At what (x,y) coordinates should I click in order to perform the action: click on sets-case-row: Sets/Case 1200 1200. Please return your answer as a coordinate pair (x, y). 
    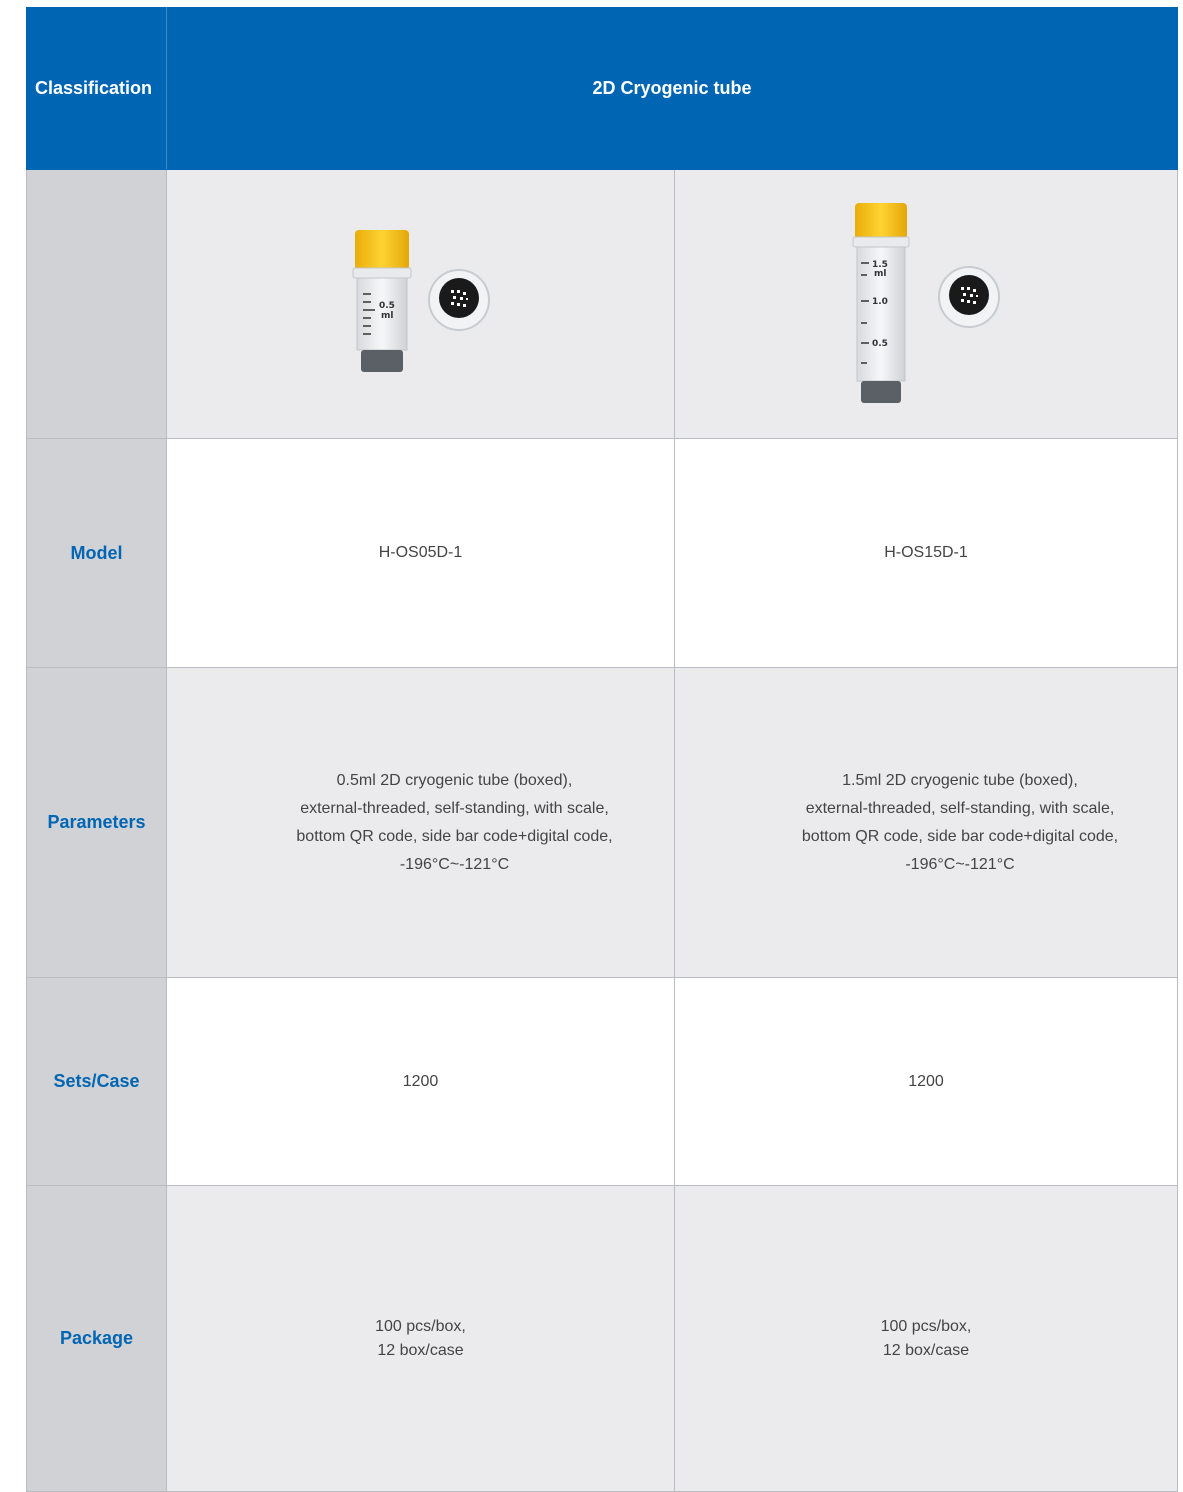
    Looking at the image, I should click on (602, 1081).